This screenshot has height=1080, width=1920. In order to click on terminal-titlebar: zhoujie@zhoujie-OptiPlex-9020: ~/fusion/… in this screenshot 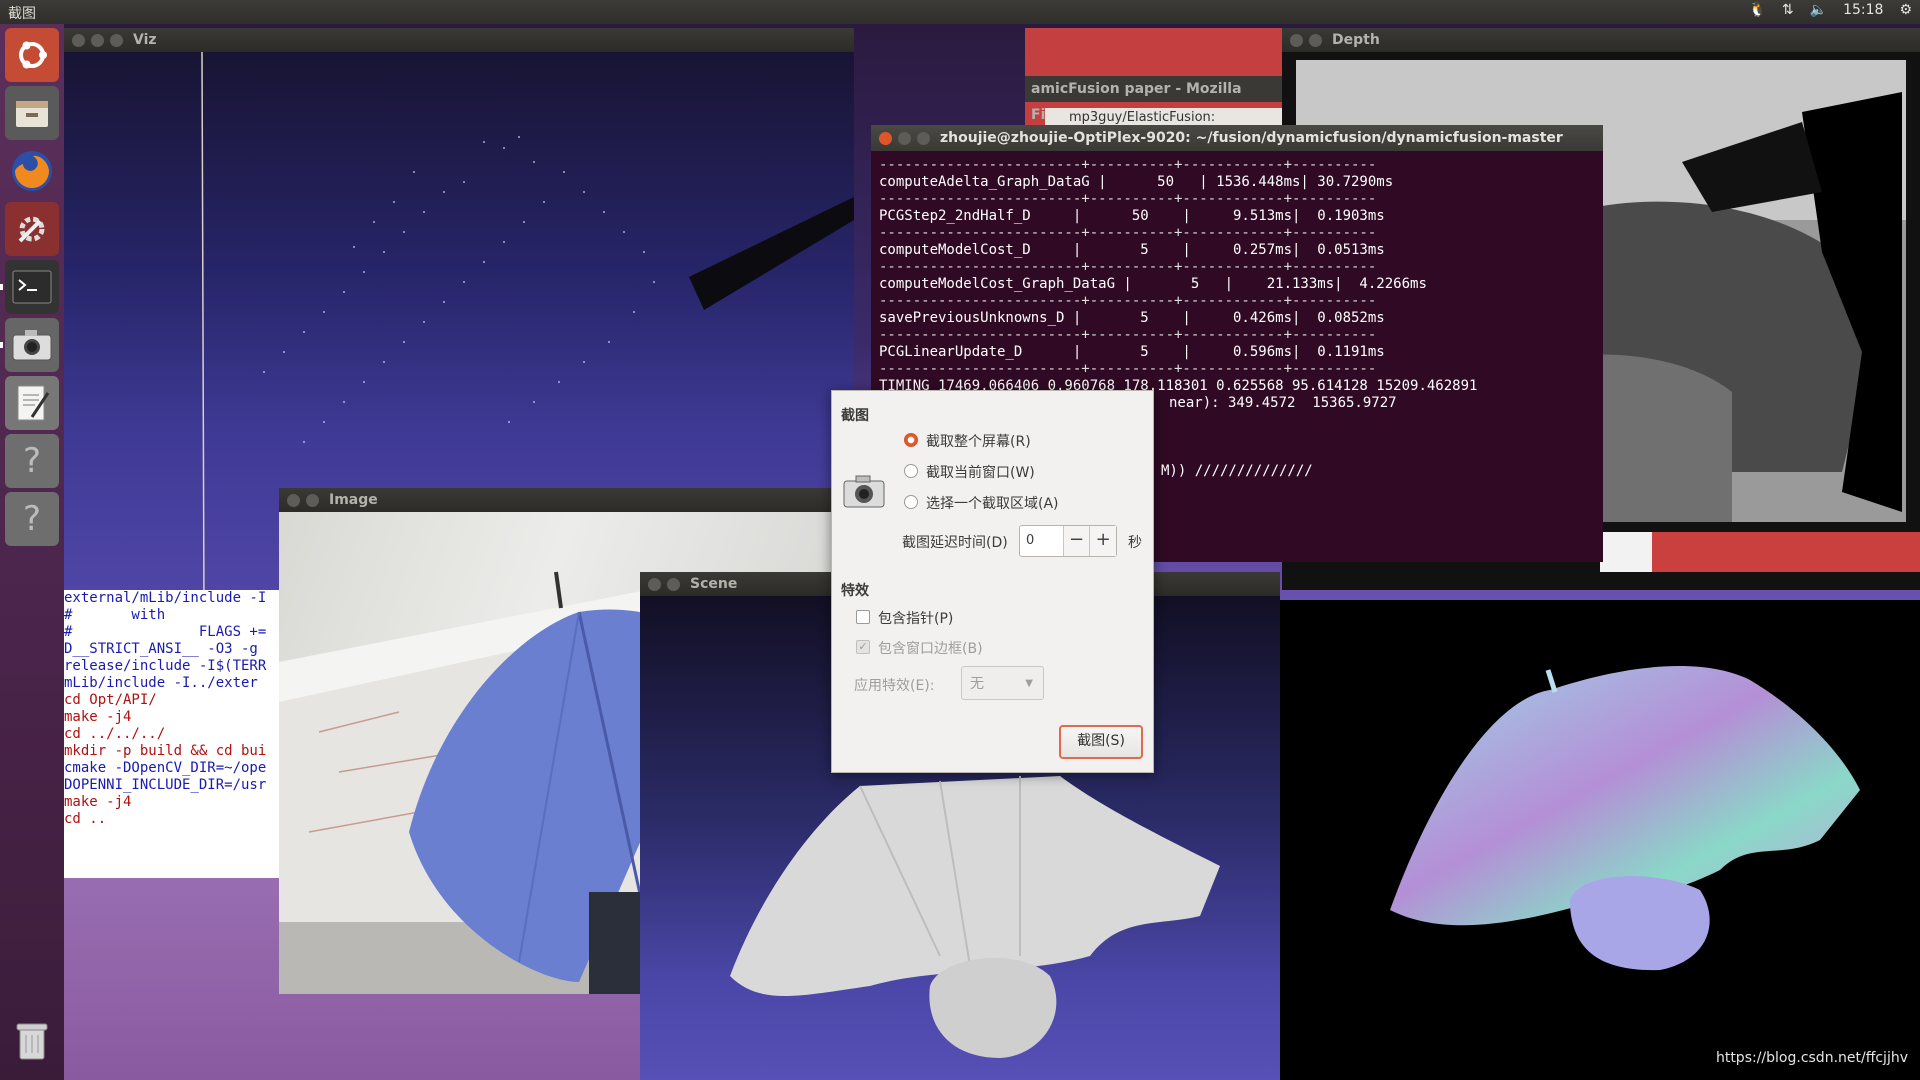, I will do `click(1237, 138)`.